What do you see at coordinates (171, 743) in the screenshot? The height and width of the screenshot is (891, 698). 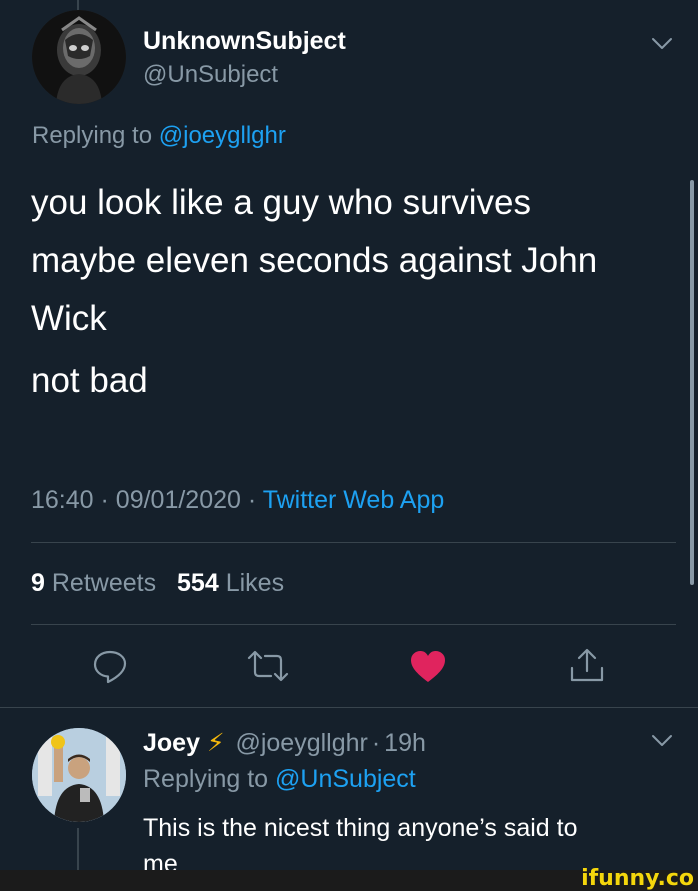 I see `reply-display-name: Joey` at bounding box center [171, 743].